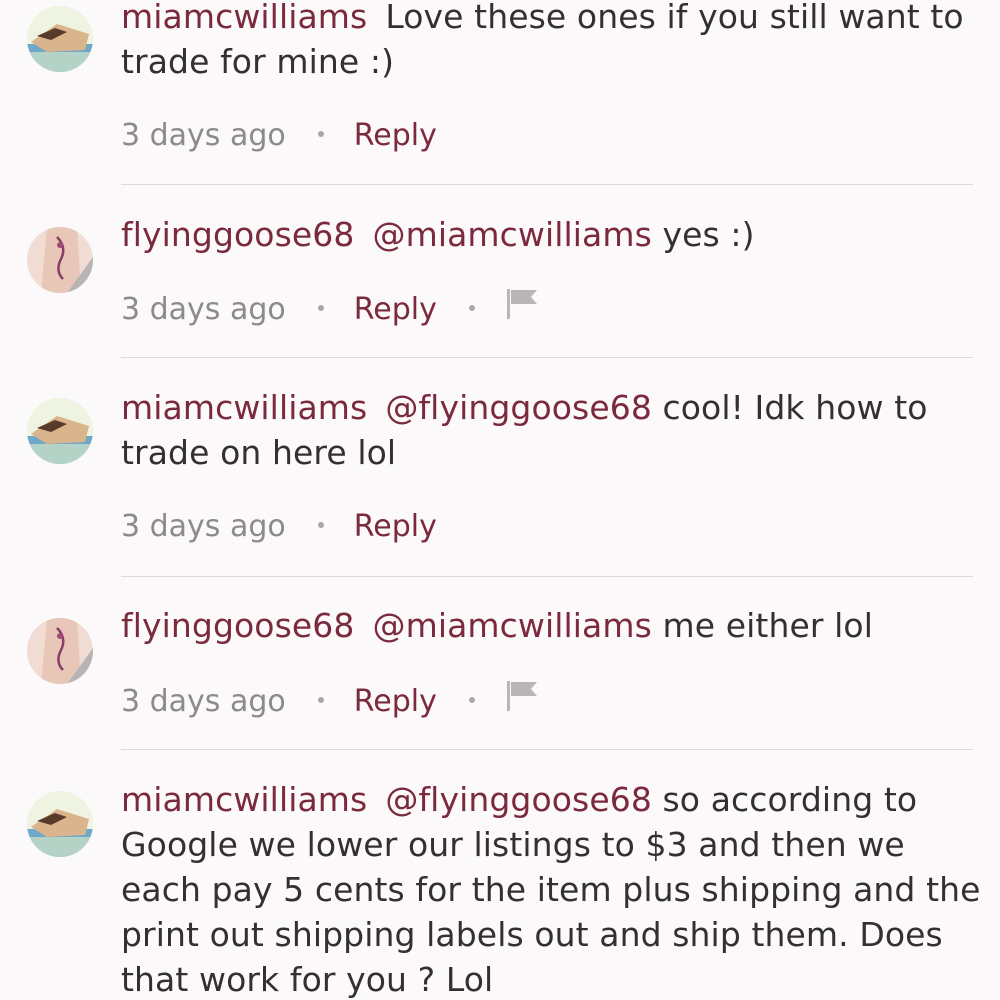 This screenshot has height=1000, width=1000. Describe the element at coordinates (767, 625) in the screenshot. I see `comment-text: me either lol` at that location.